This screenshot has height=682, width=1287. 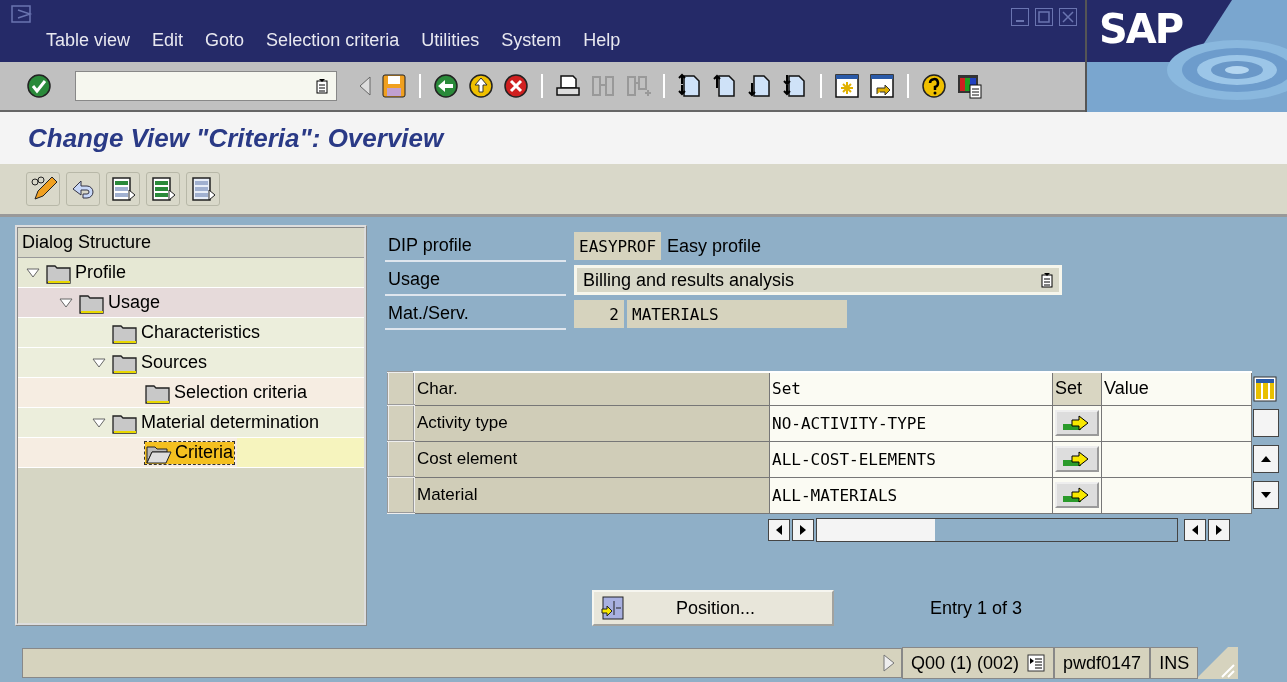 I want to click on layout-icon, so click(x=969, y=86).